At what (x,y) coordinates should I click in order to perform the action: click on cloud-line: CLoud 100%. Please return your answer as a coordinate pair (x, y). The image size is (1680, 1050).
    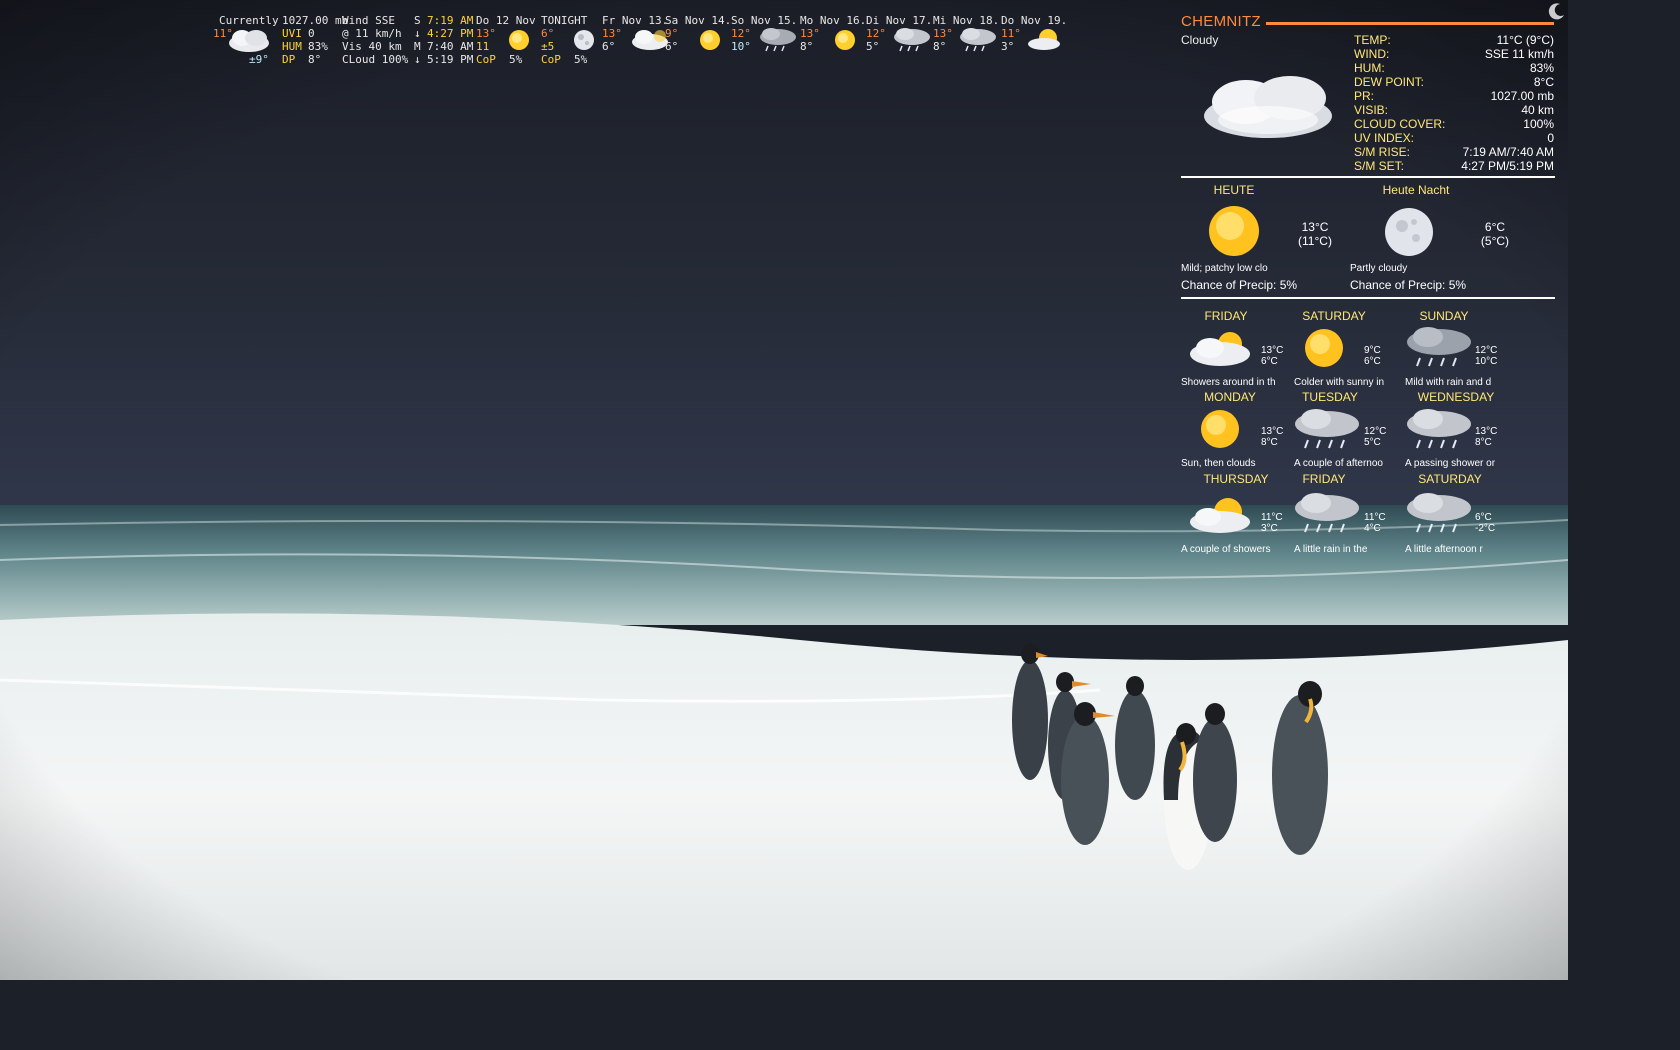
    Looking at the image, I should click on (375, 59).